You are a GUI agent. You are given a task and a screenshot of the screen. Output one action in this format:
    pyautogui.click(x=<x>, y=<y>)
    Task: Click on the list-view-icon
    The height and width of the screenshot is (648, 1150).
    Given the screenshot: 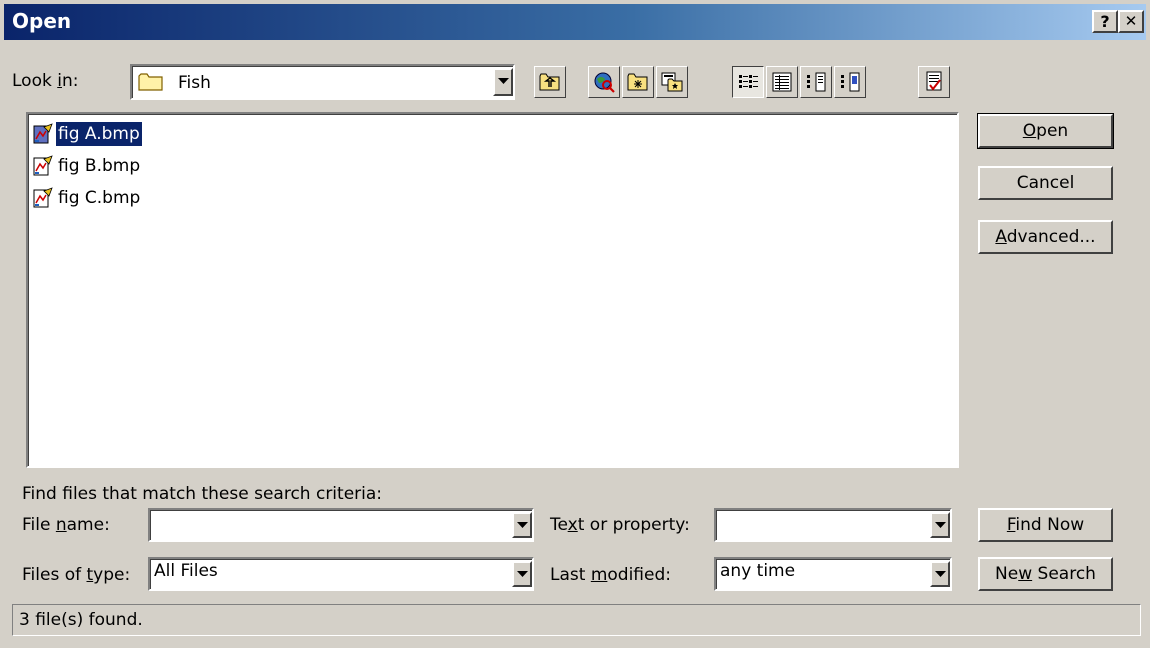 What is the action you would take?
    pyautogui.click(x=748, y=81)
    